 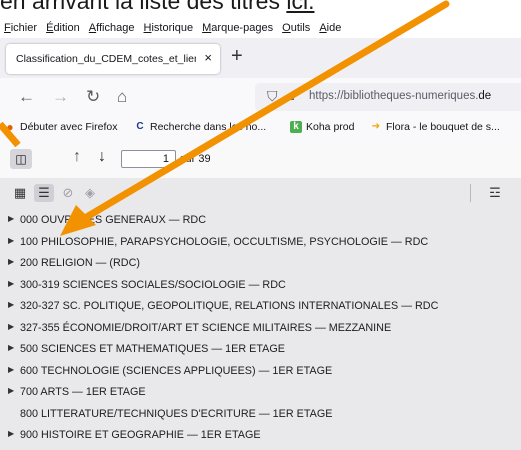 What do you see at coordinates (195, 159) in the screenshot?
I see `page-count: sur 39` at bounding box center [195, 159].